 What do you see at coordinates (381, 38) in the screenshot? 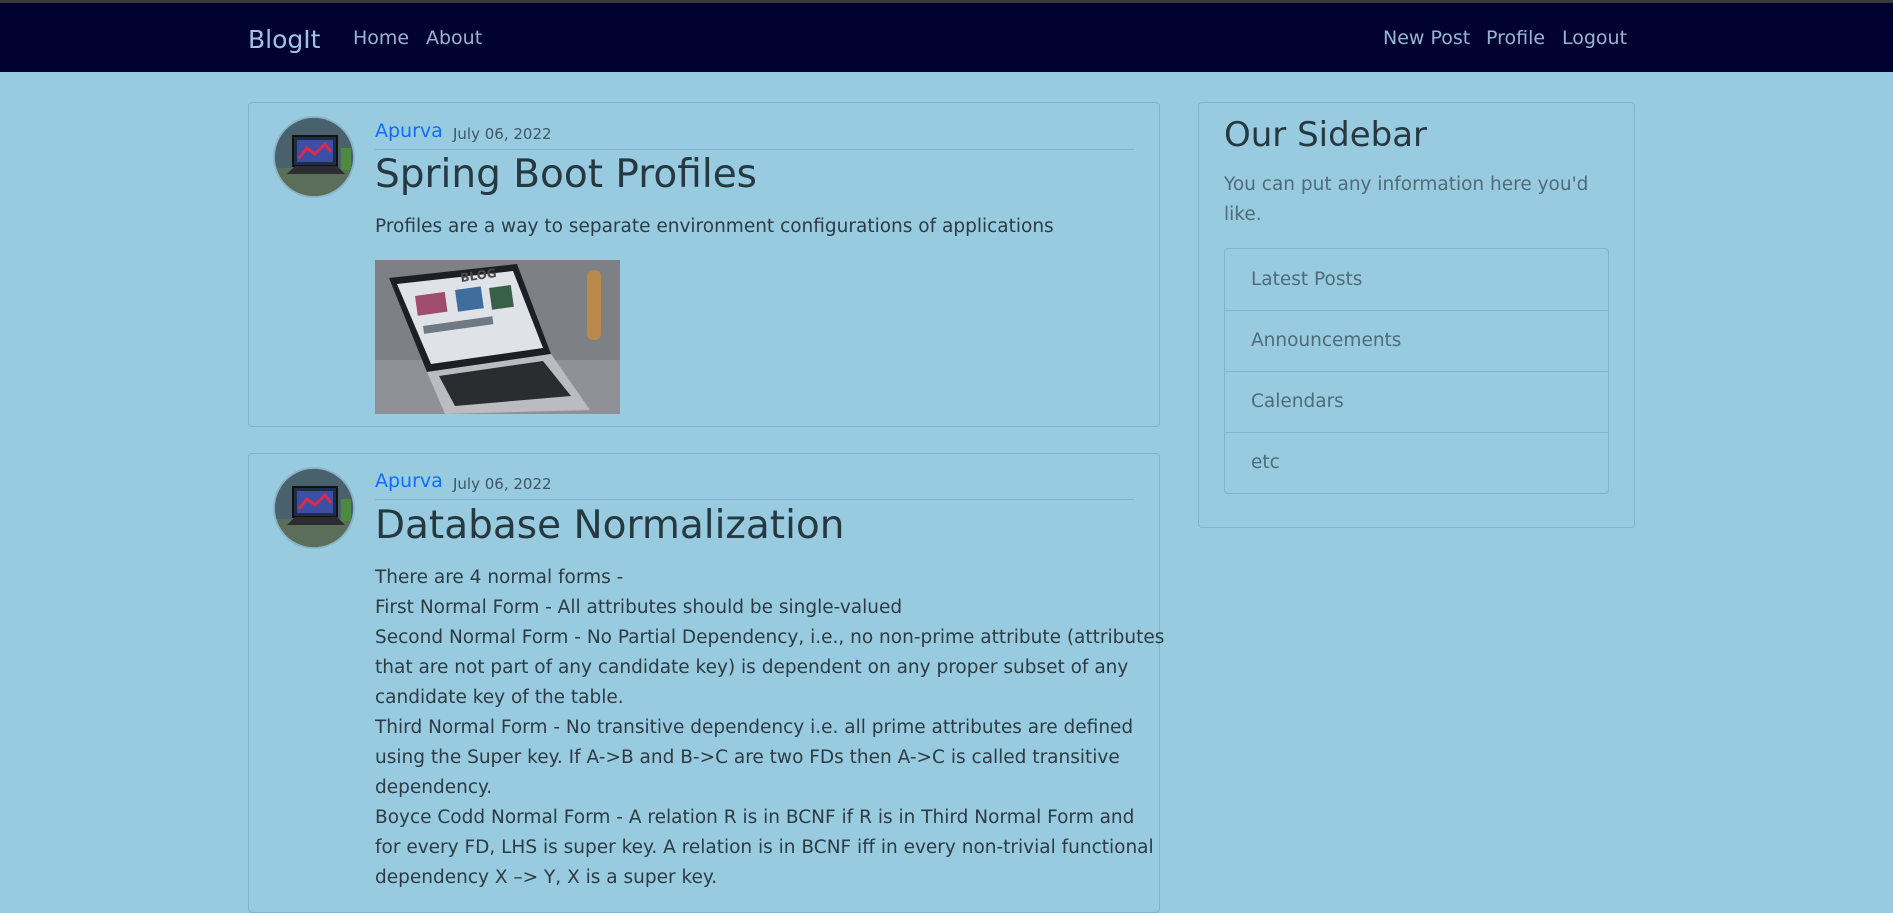
I see `nav-home-link: Home` at bounding box center [381, 38].